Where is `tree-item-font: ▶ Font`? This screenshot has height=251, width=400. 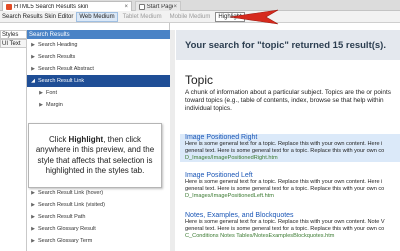 tree-item-font: ▶ Font is located at coordinates (98, 93).